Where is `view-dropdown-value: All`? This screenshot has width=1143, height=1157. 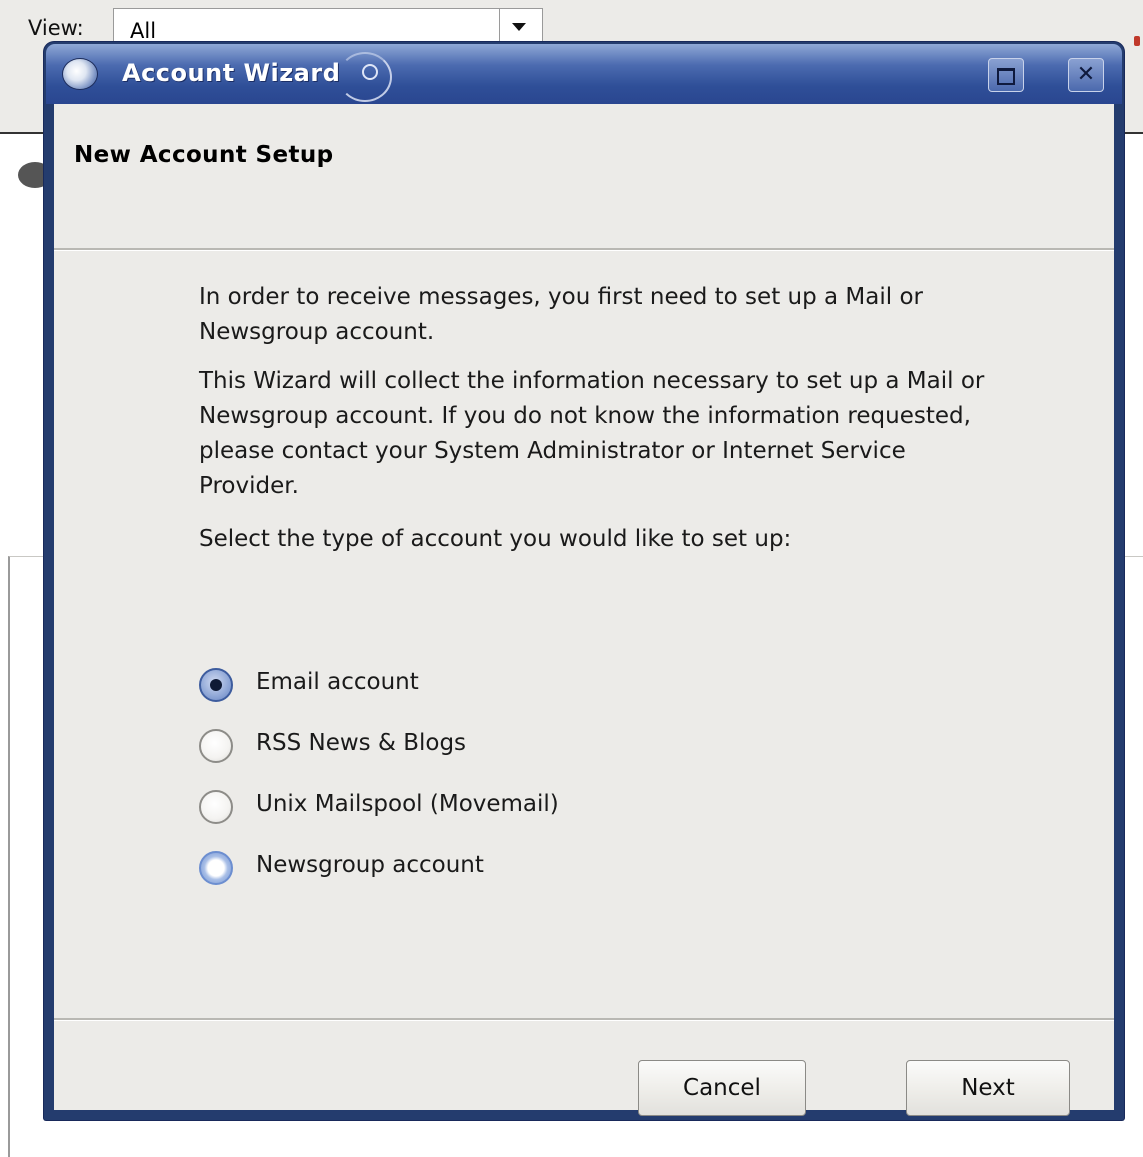 view-dropdown-value: All is located at coordinates (143, 31).